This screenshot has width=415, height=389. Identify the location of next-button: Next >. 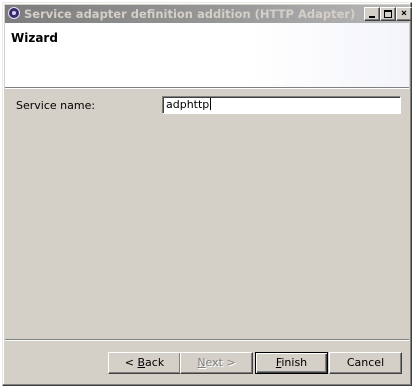
(216, 363).